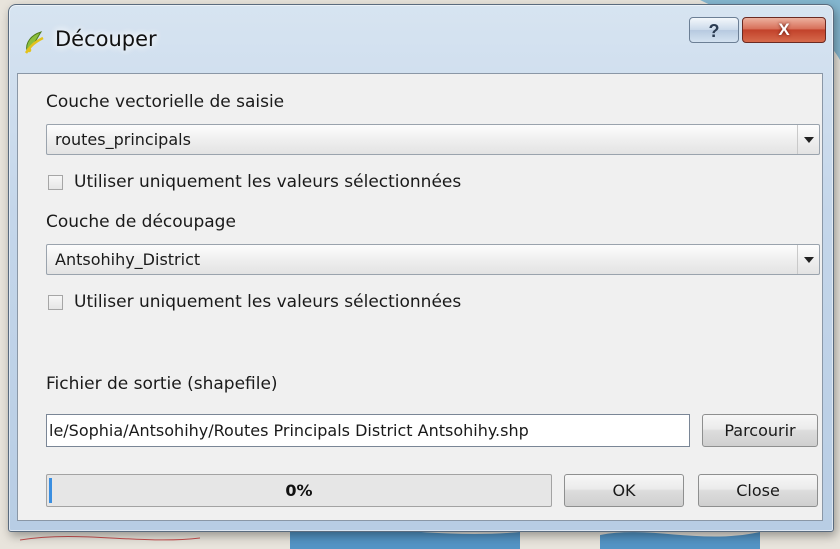 This screenshot has width=840, height=549. I want to click on title-bar: Découper ? X, so click(421, 39).